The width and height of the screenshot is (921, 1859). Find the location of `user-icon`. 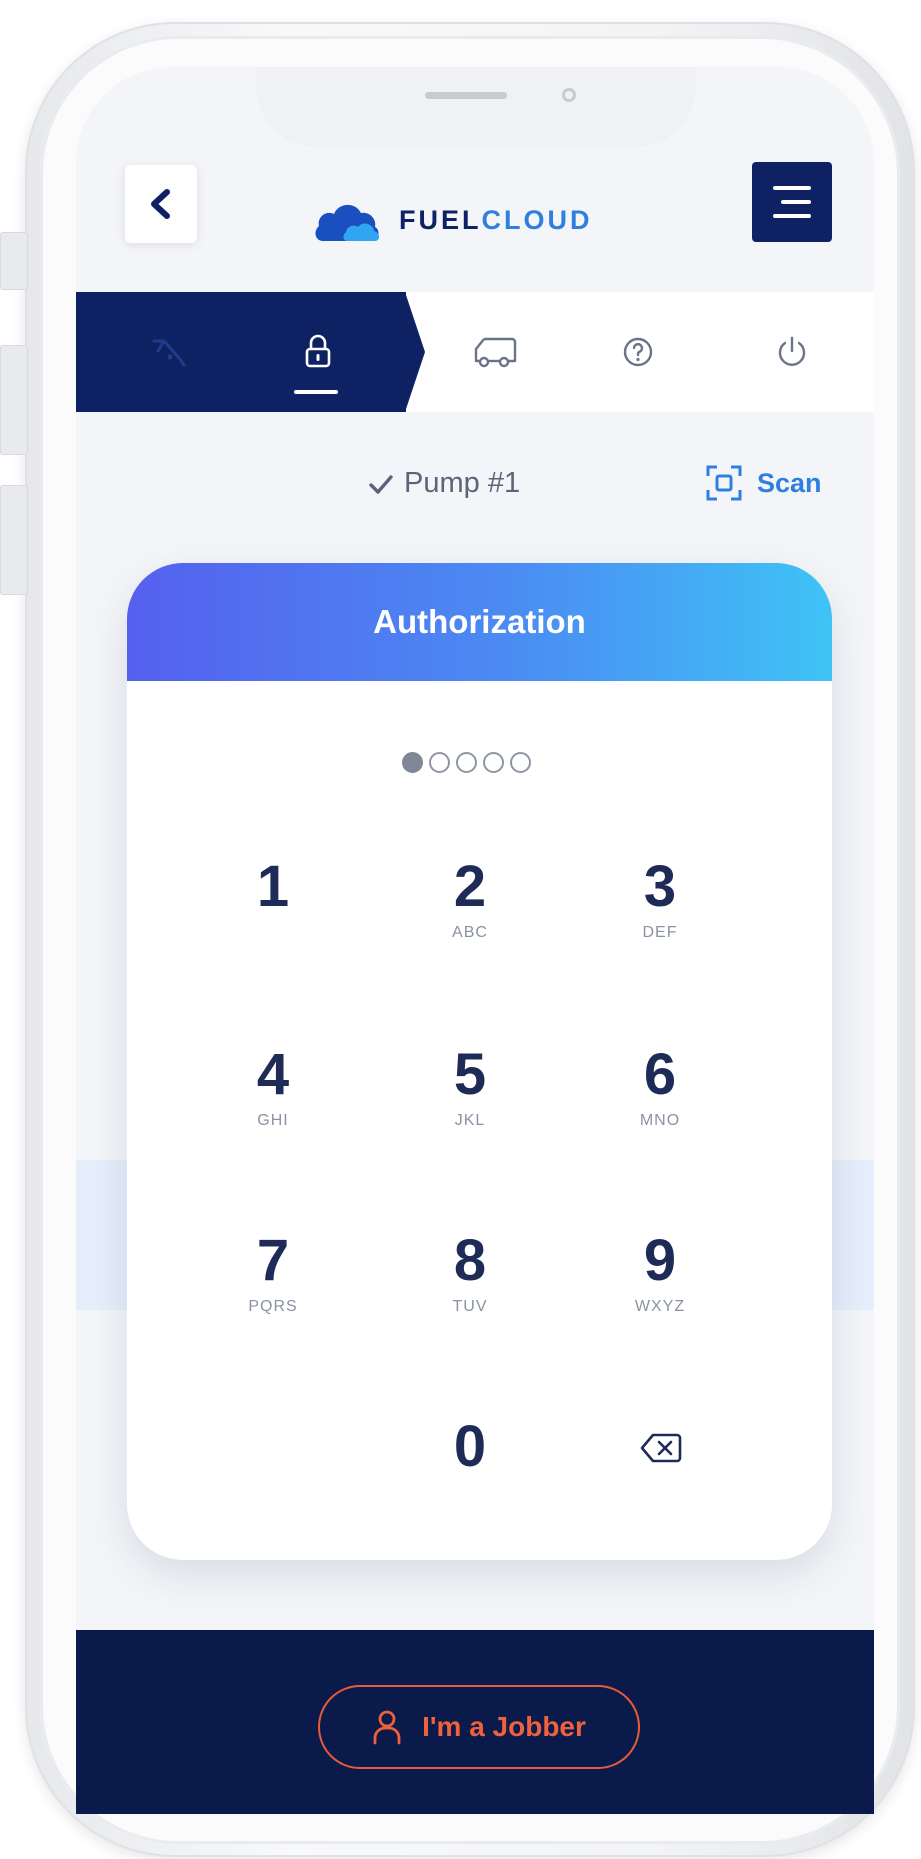

user-icon is located at coordinates (387, 1727).